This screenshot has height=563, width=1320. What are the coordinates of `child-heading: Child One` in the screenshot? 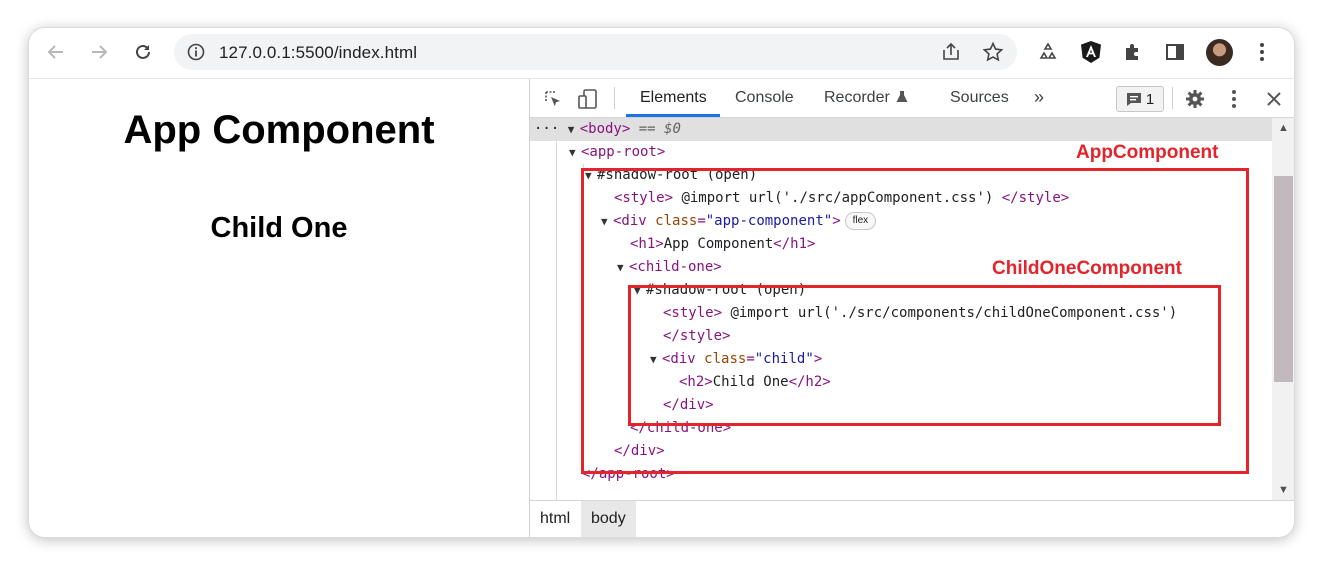 It's located at (279, 228).